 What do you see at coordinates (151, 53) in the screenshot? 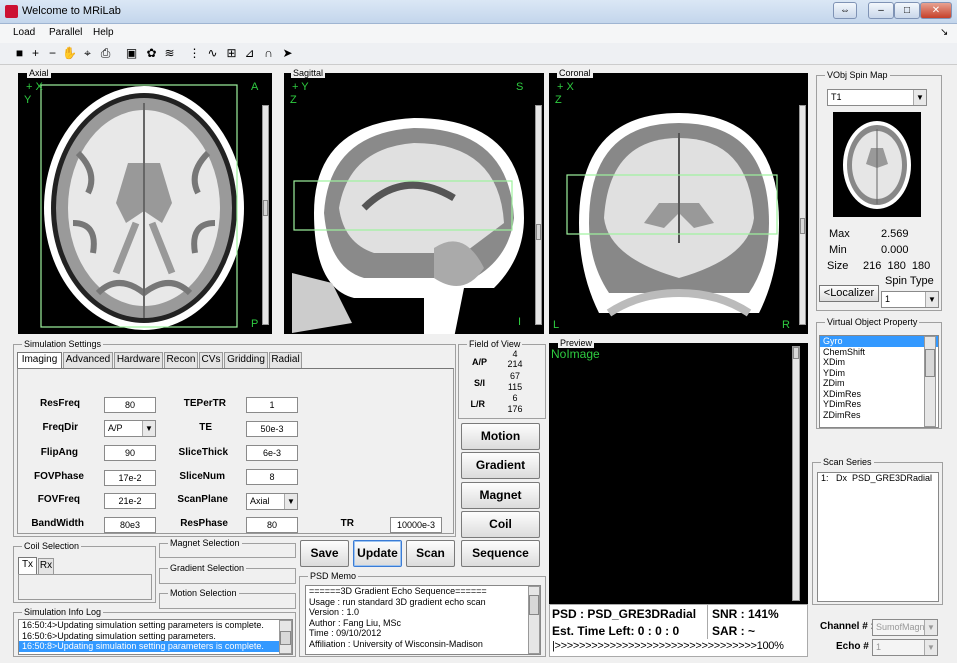
I see `gear-icon: ✿` at bounding box center [151, 53].